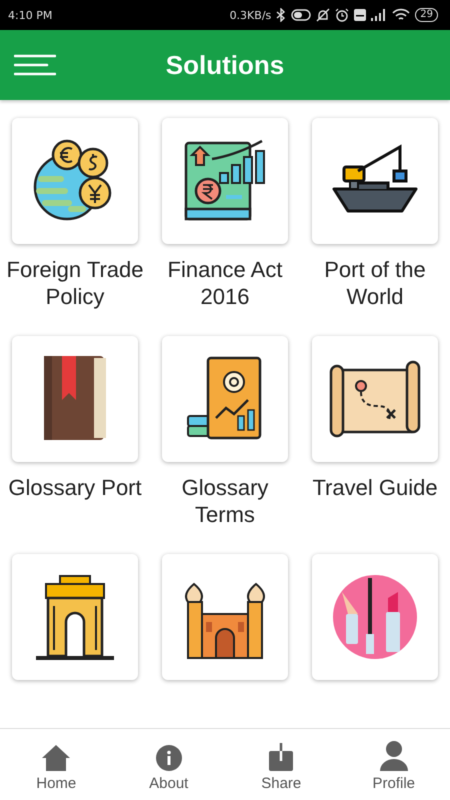  What do you see at coordinates (30, 15) in the screenshot?
I see `status-time: 4:10 PM` at bounding box center [30, 15].